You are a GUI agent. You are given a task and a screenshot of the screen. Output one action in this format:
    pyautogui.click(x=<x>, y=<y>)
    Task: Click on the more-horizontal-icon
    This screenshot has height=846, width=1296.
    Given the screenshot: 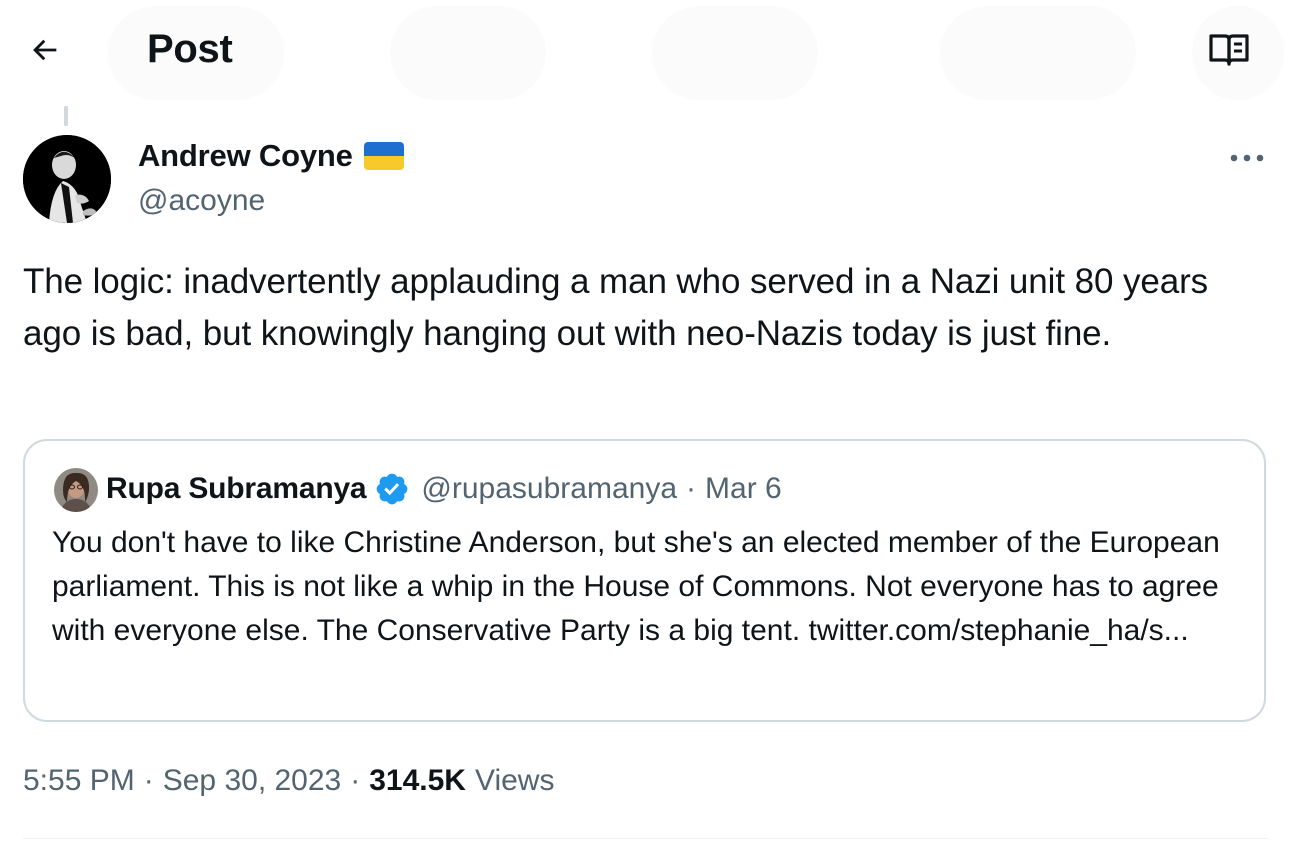 What is the action you would take?
    pyautogui.click(x=1247, y=158)
    